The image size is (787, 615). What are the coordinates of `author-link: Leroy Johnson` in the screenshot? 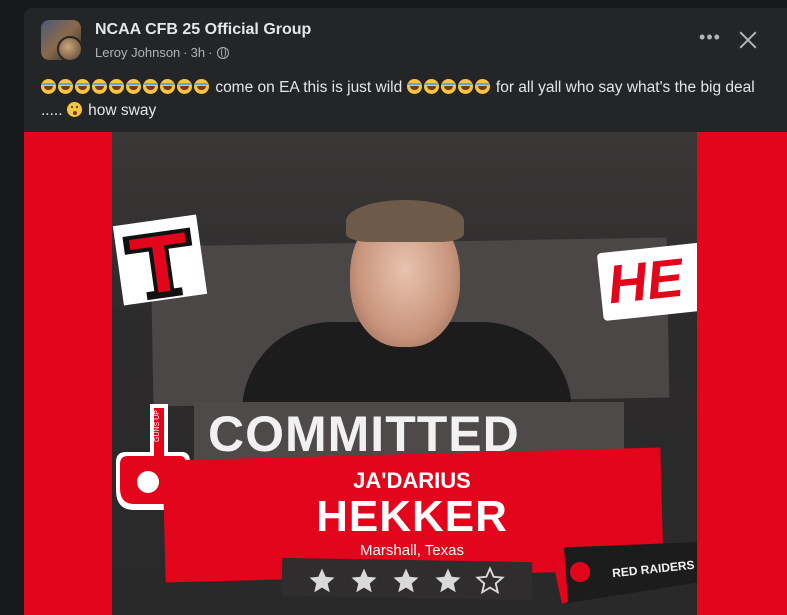 It's located at (137, 52).